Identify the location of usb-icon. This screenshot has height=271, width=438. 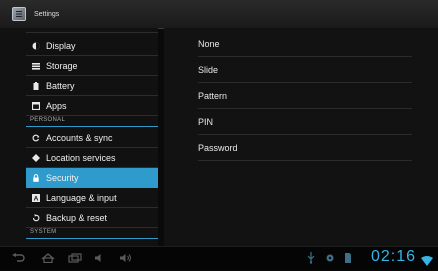
(311, 258).